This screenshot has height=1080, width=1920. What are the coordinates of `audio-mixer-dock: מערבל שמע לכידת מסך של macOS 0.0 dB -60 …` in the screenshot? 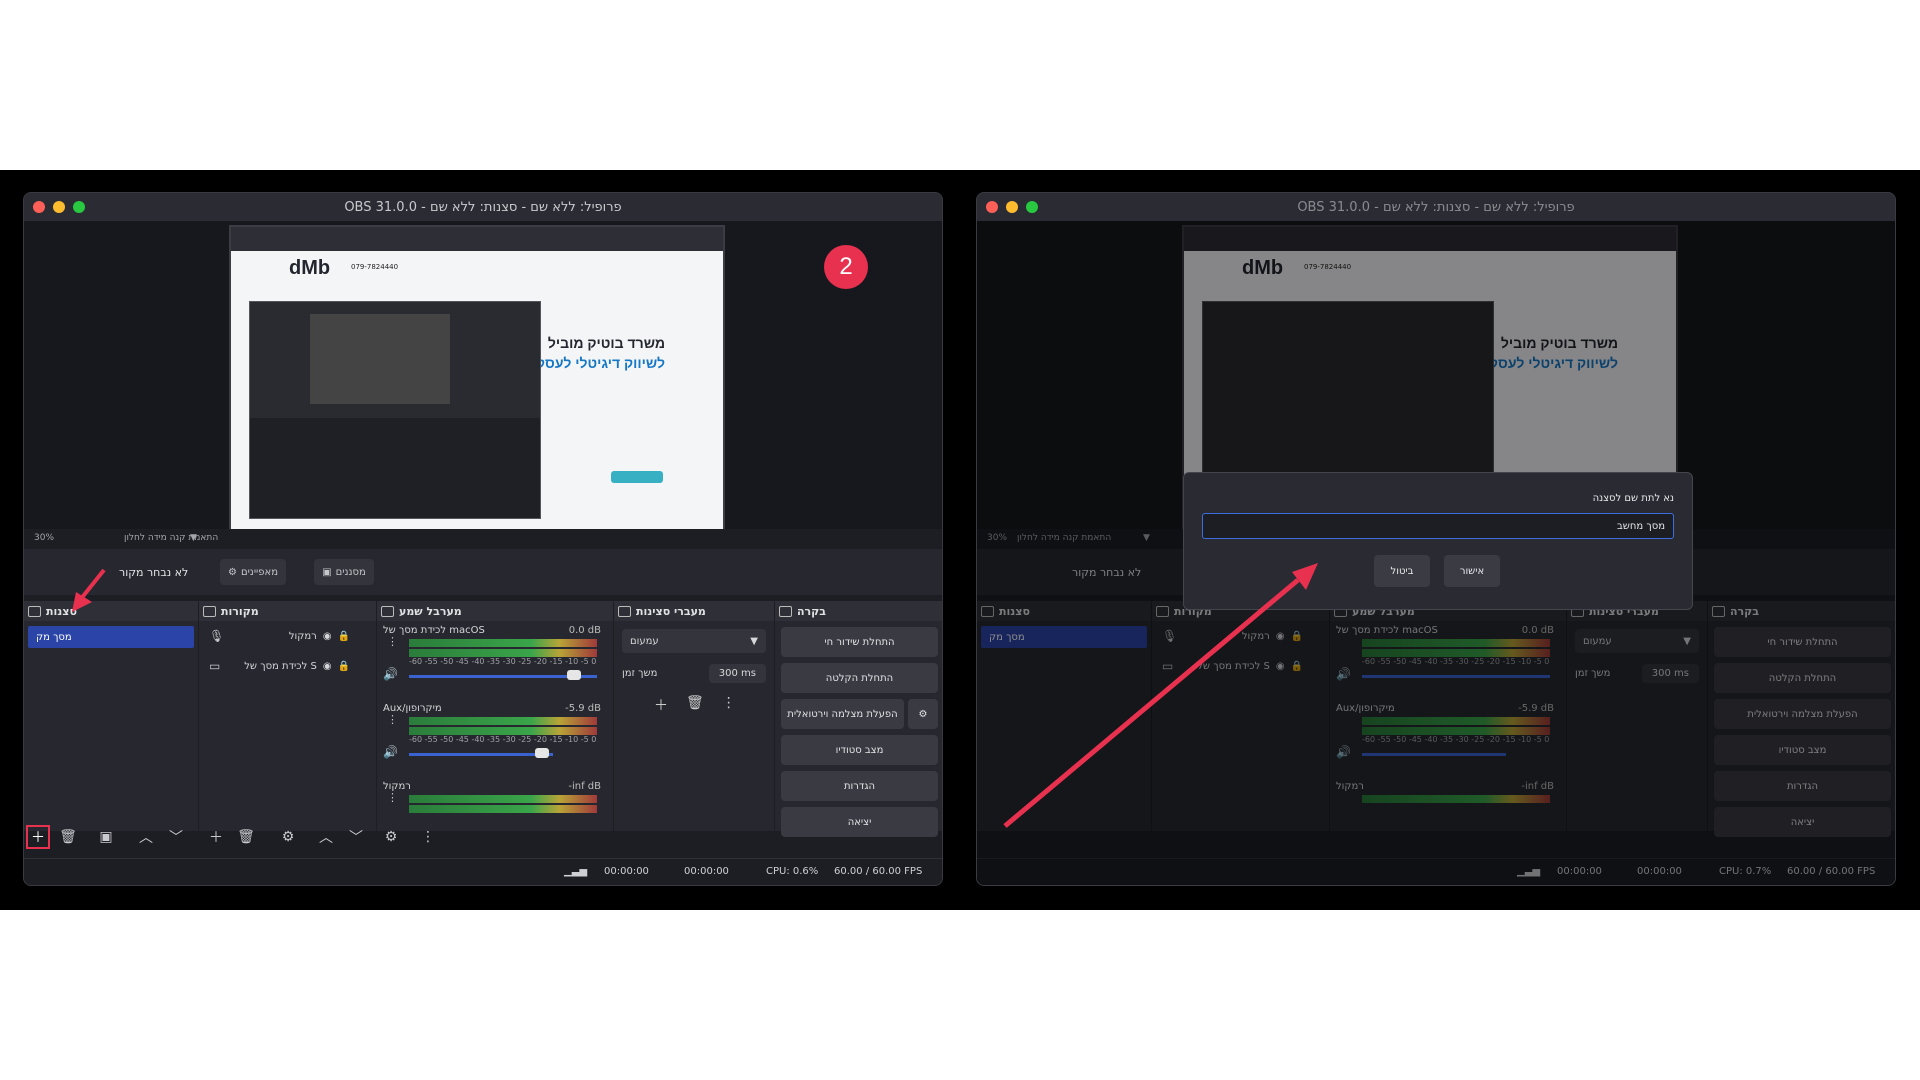 It's located at (1448, 716).